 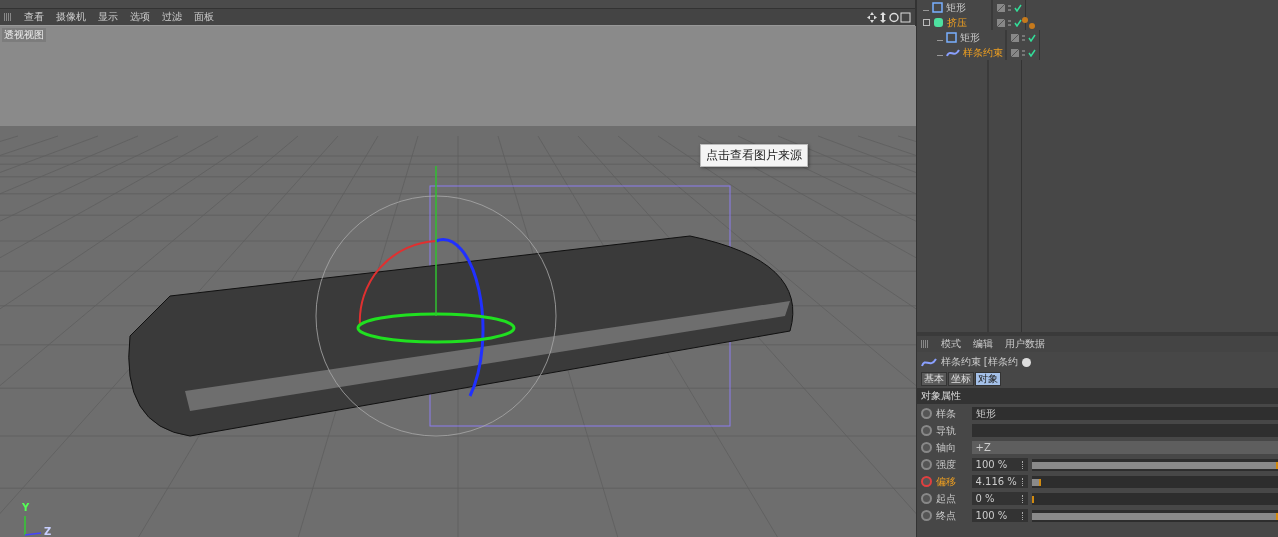 I want to click on parameter-label: 偏移, so click(x=946, y=481).